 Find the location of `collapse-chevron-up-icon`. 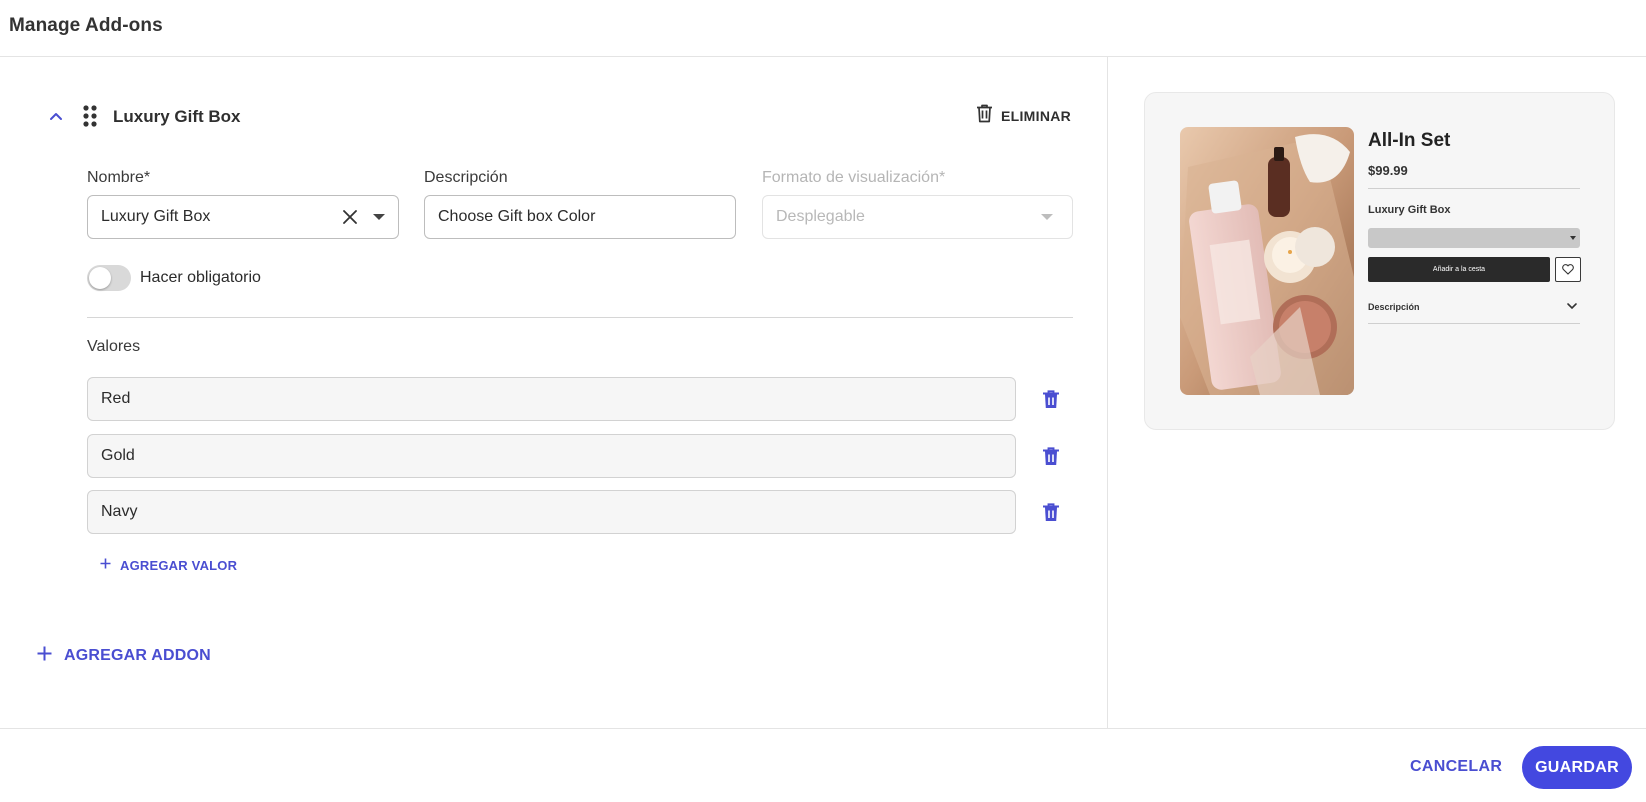

collapse-chevron-up-icon is located at coordinates (56, 117).